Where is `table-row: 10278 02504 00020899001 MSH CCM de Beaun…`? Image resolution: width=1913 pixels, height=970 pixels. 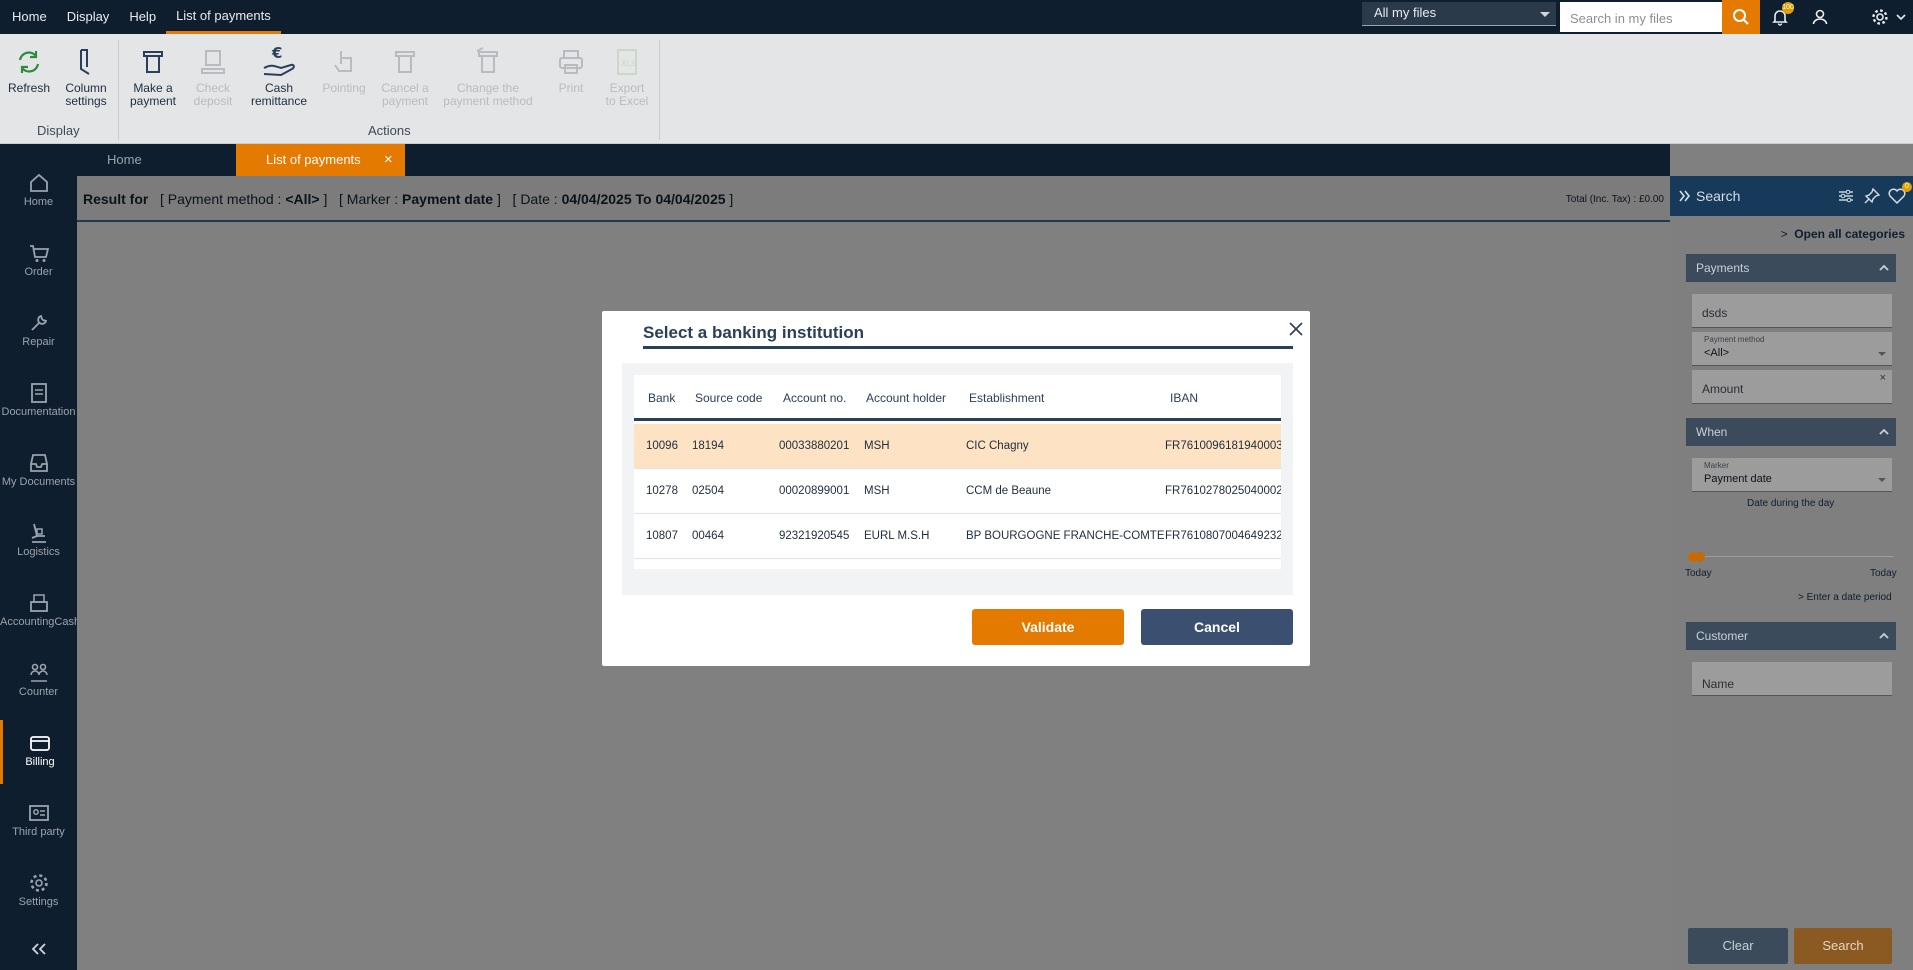
table-row: 10278 02504 00020899001 MSH CCM de Beaun… is located at coordinates (957, 491).